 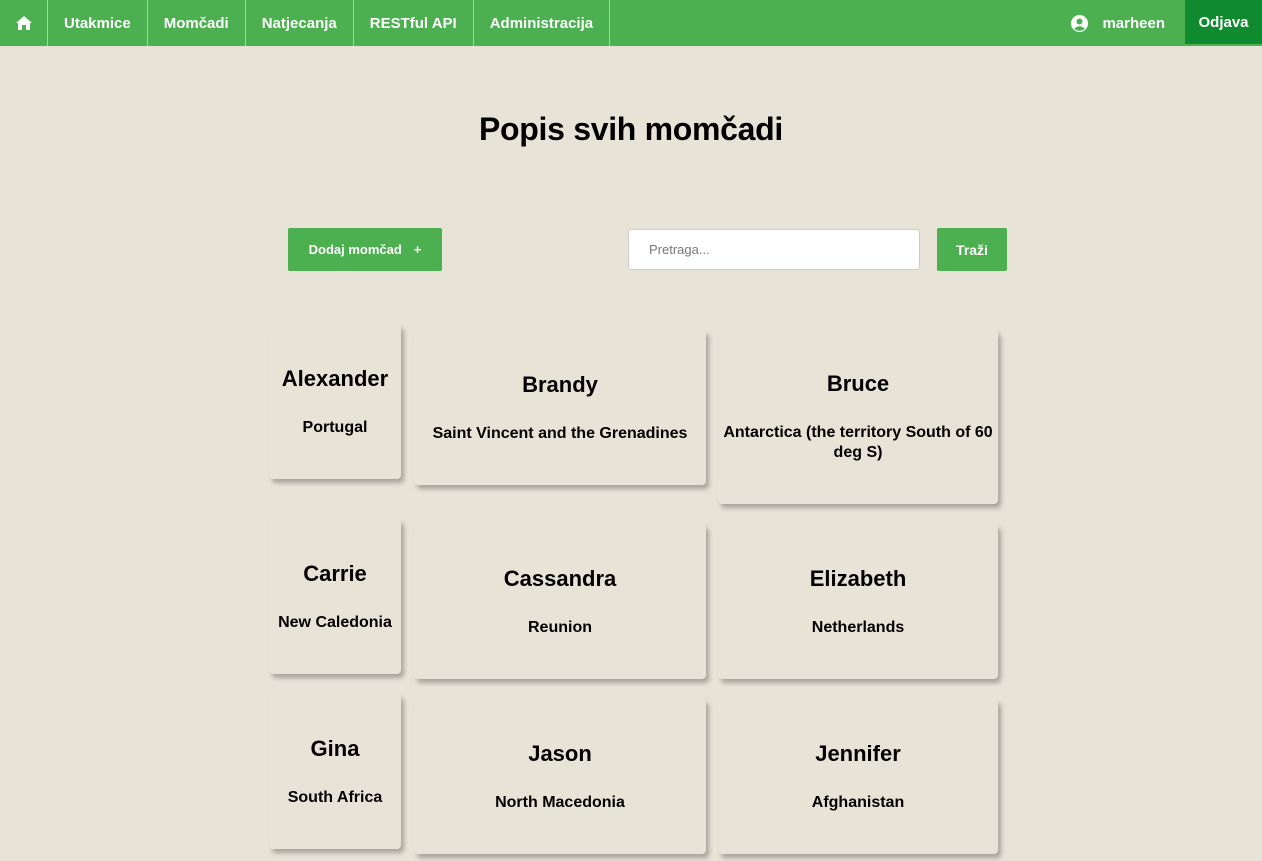 What do you see at coordinates (414, 23) in the screenshot?
I see `nav-item-restful-api: RESTful API` at bounding box center [414, 23].